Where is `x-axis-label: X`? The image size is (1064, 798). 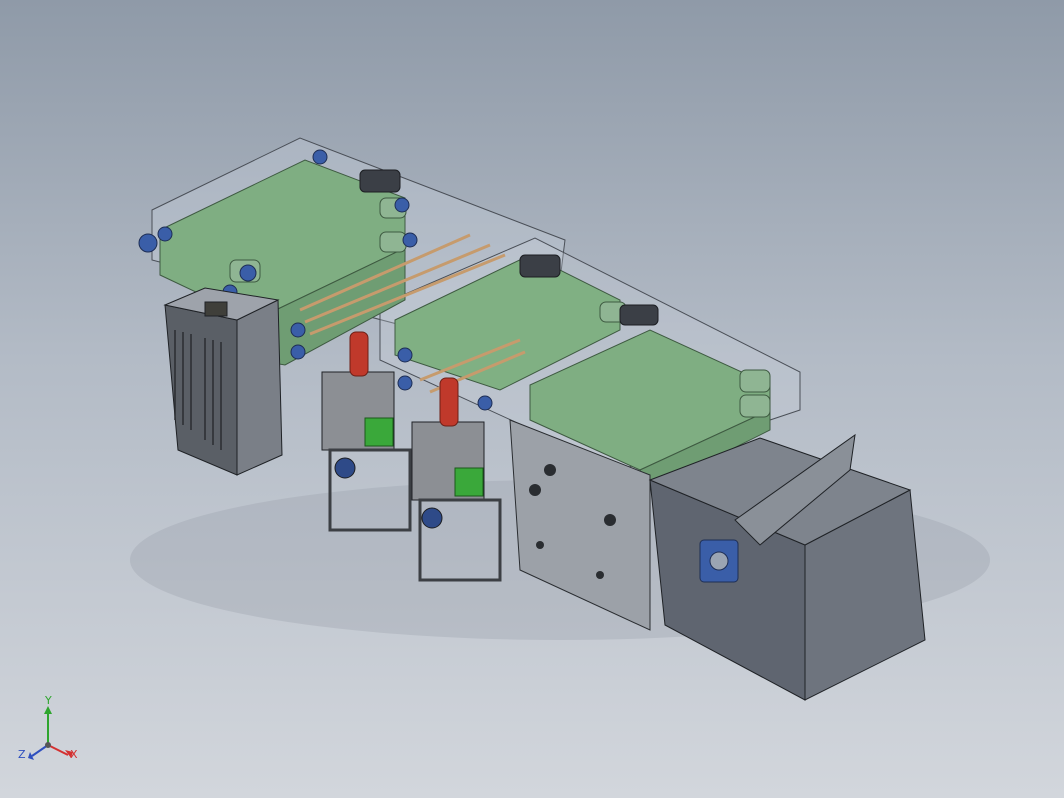 x-axis-label: X is located at coordinates (74, 754).